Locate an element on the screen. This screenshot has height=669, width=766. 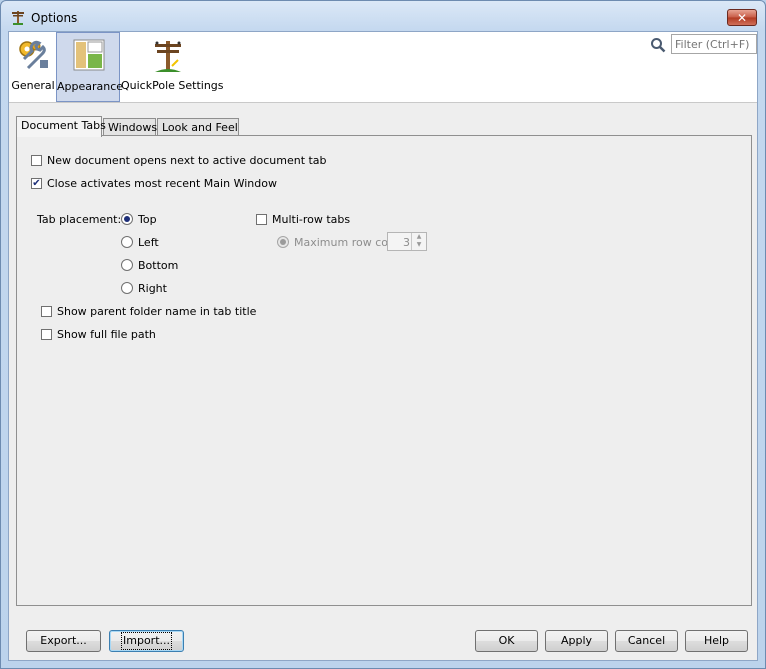
category-appearance: Appearance is located at coordinates (90, 67).